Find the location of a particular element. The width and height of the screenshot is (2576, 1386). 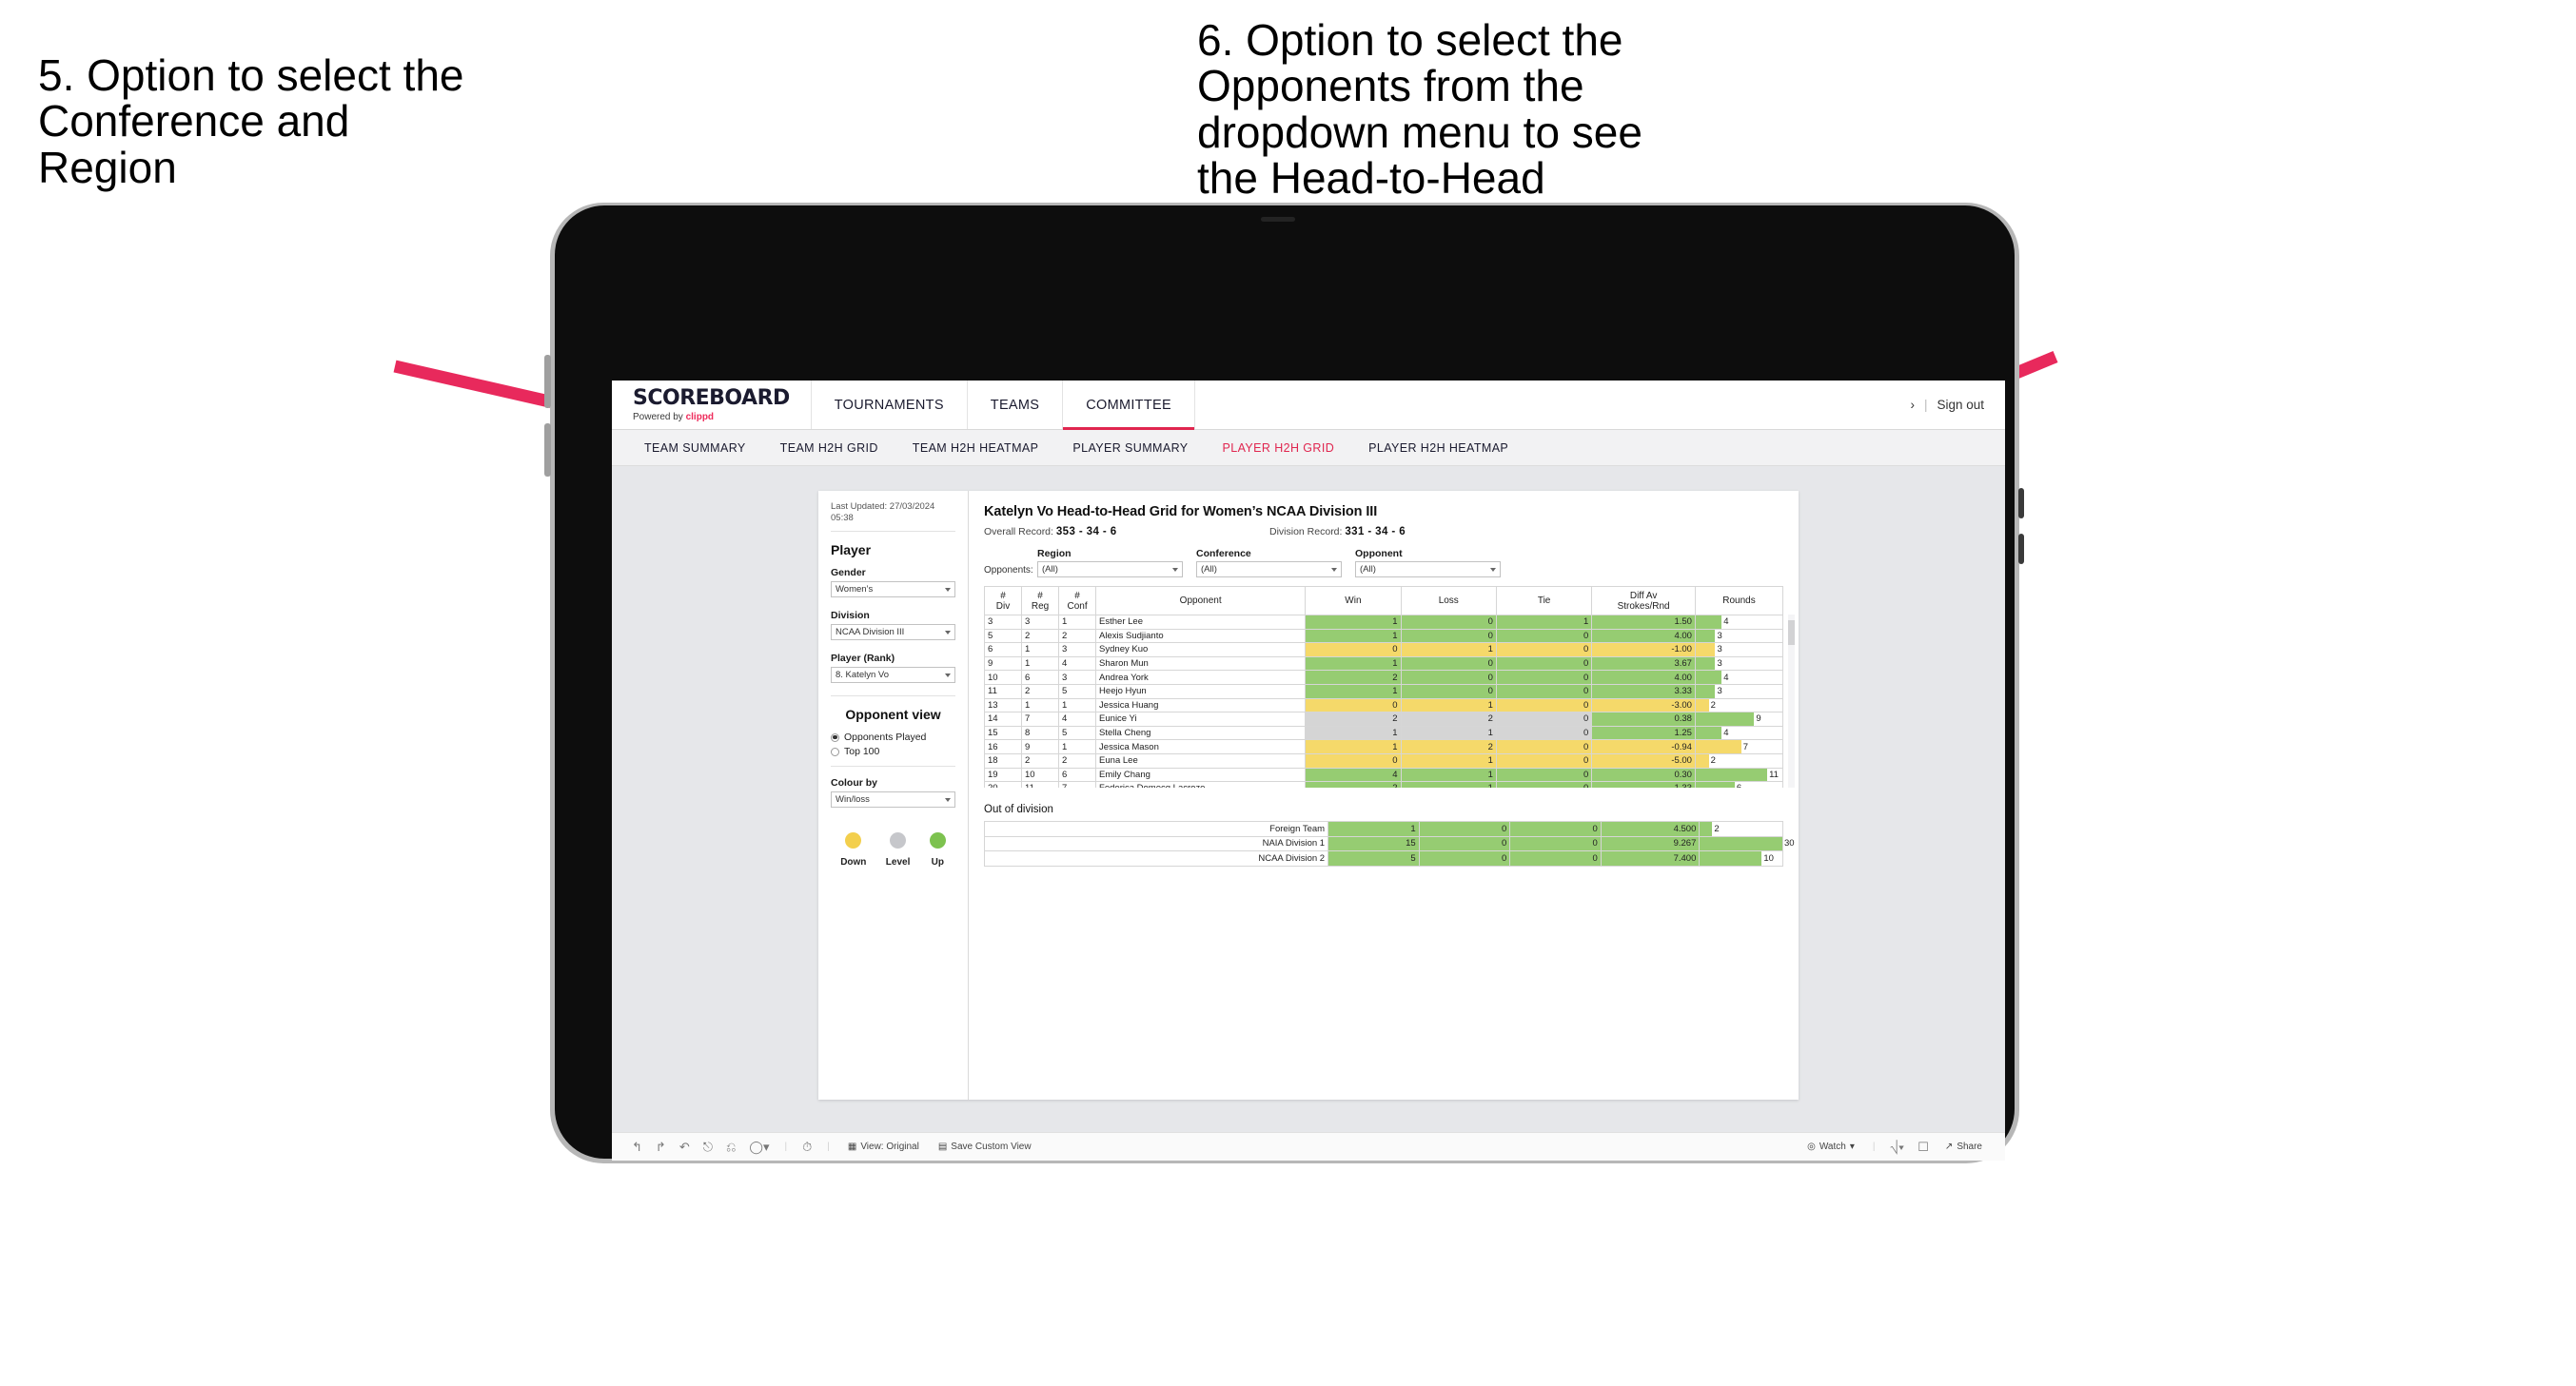

rounds-bar-label: 30 is located at coordinates (1789, 843).